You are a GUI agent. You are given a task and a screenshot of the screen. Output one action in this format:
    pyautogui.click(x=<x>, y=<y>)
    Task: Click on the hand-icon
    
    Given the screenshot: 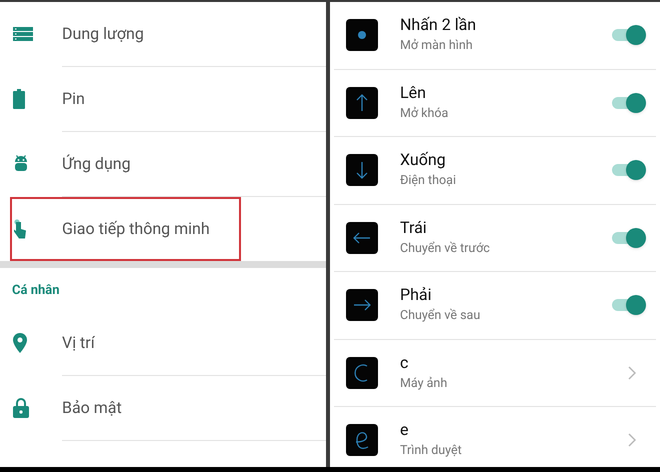 What is the action you would take?
    pyautogui.click(x=20, y=229)
    